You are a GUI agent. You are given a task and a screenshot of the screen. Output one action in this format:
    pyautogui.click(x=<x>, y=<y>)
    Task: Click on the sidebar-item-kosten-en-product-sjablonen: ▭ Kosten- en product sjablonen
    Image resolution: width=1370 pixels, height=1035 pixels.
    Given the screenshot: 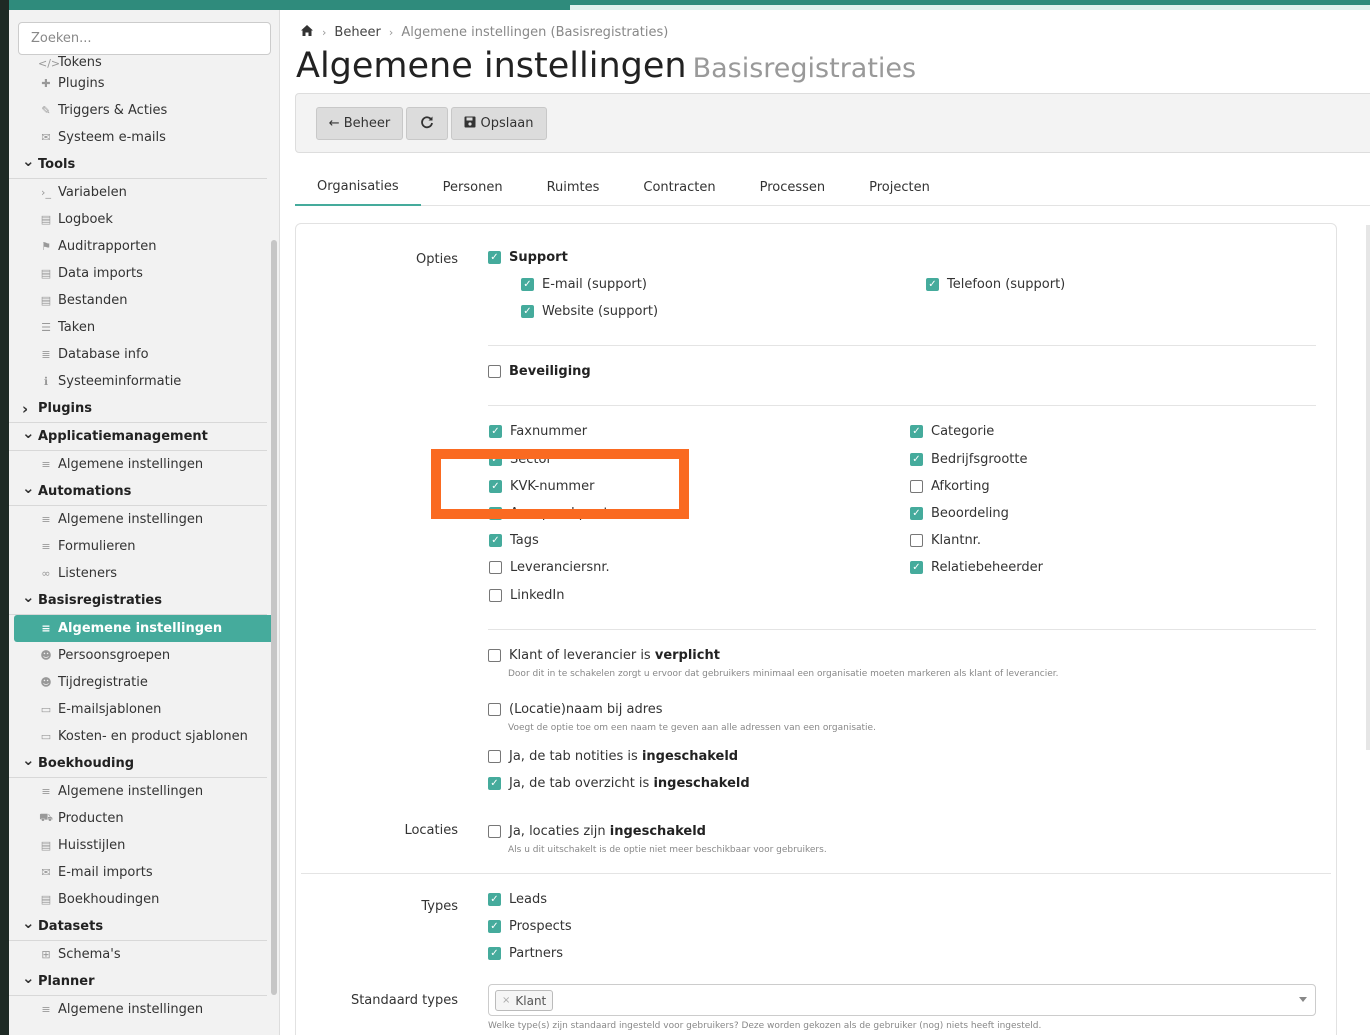 What is the action you would take?
    pyautogui.click(x=144, y=736)
    